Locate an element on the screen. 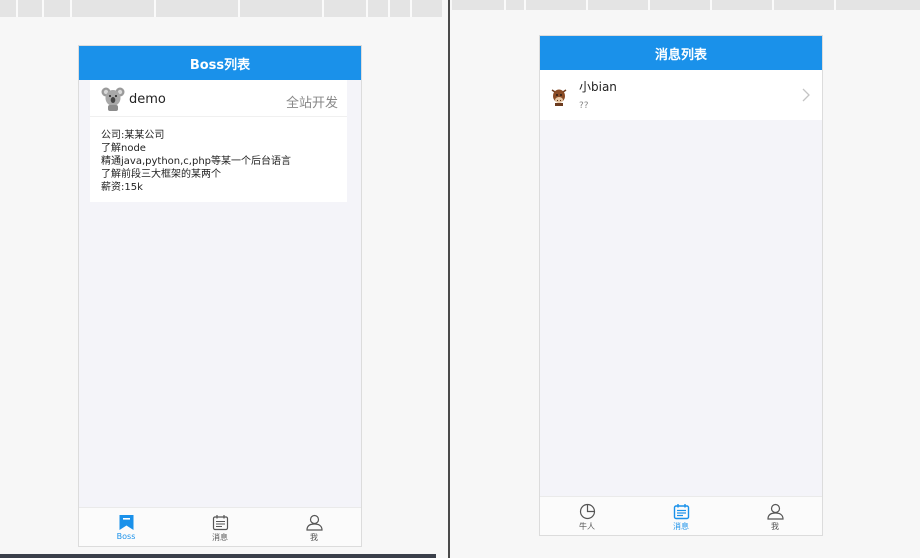 This screenshot has width=920, height=558. navbar: 消息列表 is located at coordinates (681, 53).